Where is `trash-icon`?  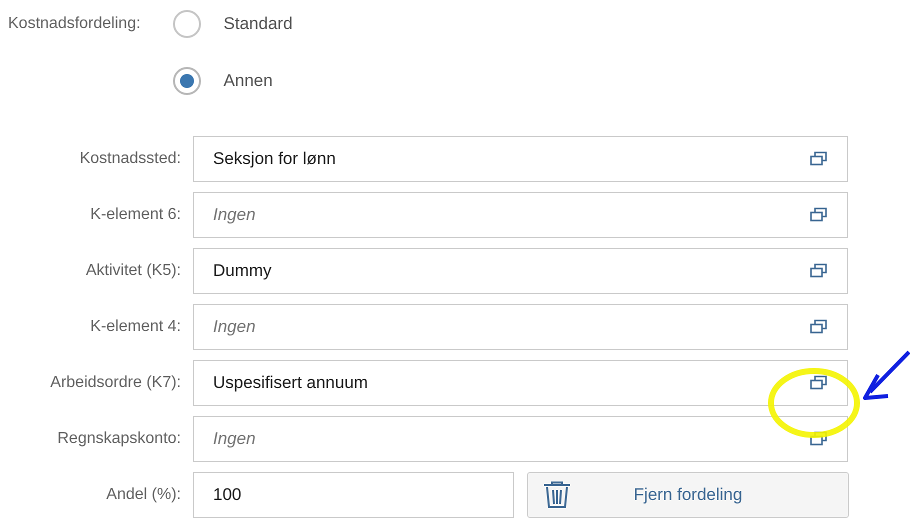
trash-icon is located at coordinates (557, 495).